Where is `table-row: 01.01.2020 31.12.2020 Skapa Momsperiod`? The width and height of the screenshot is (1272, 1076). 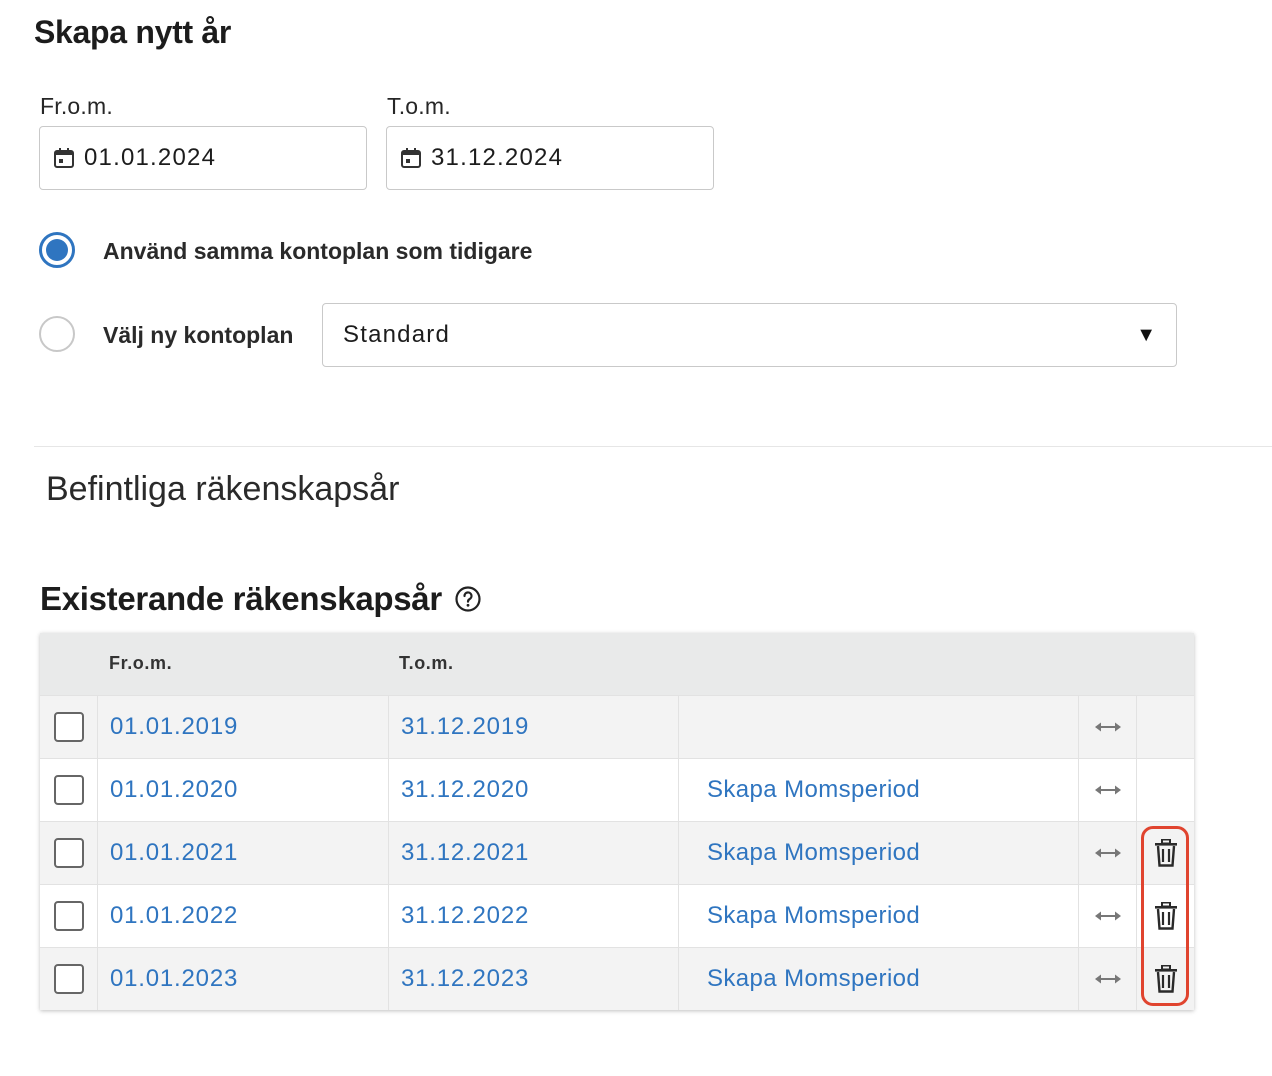
table-row: 01.01.2020 31.12.2020 Skapa Momsperiod is located at coordinates (617, 789).